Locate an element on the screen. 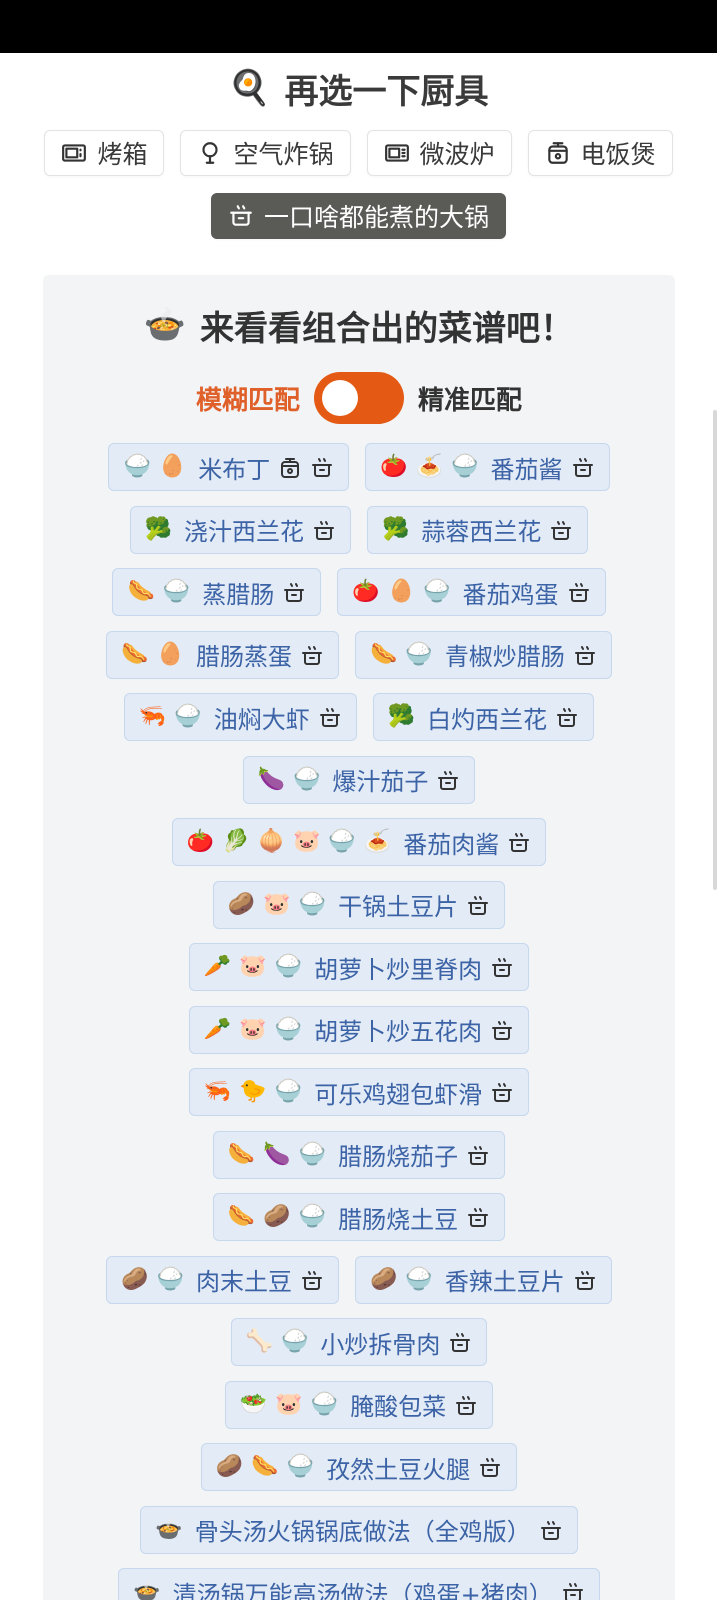  oven-icon is located at coordinates (74, 153).